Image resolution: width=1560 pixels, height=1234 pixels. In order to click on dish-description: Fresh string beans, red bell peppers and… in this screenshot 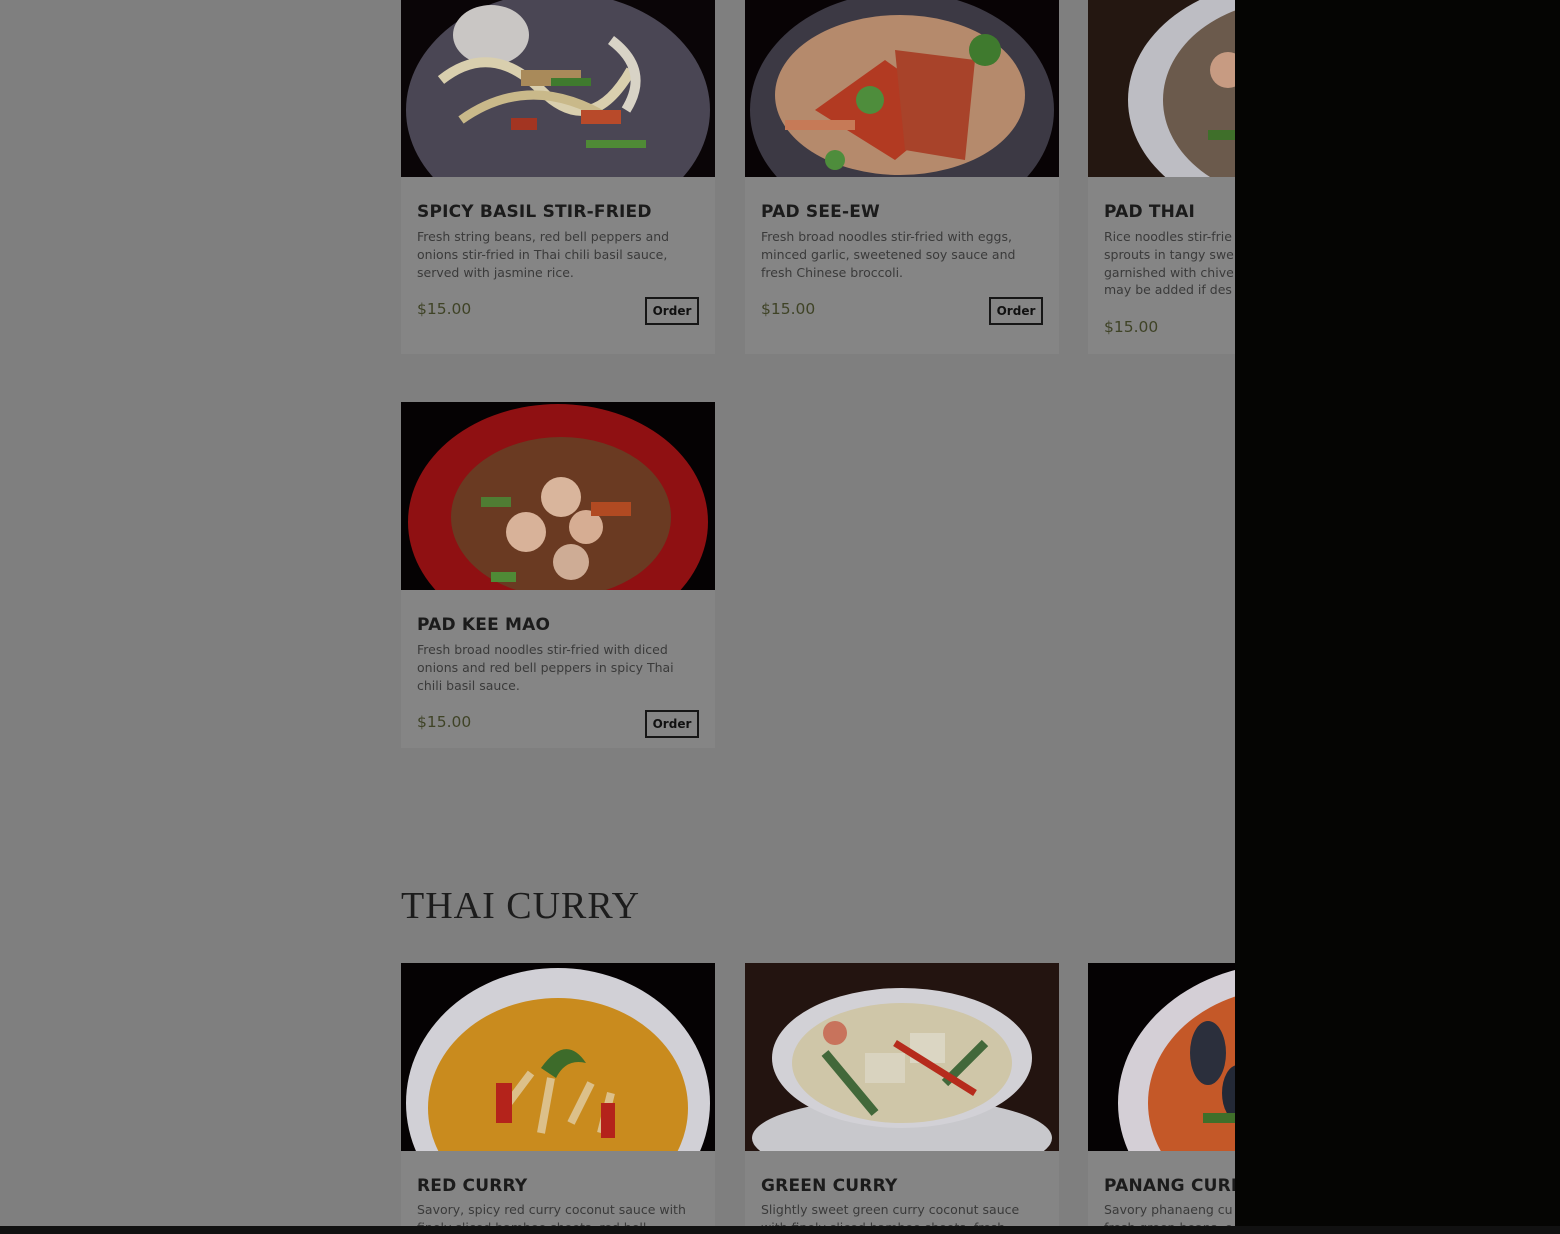, I will do `click(543, 254)`.